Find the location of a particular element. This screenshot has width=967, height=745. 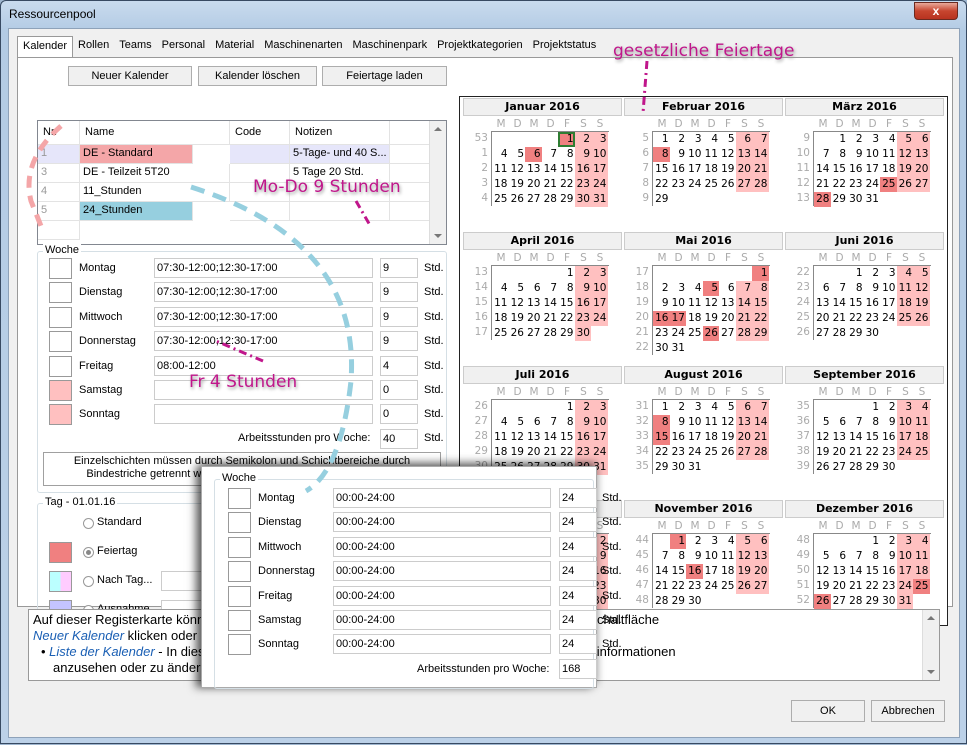

day-shifts-field is located at coordinates (263, 414).